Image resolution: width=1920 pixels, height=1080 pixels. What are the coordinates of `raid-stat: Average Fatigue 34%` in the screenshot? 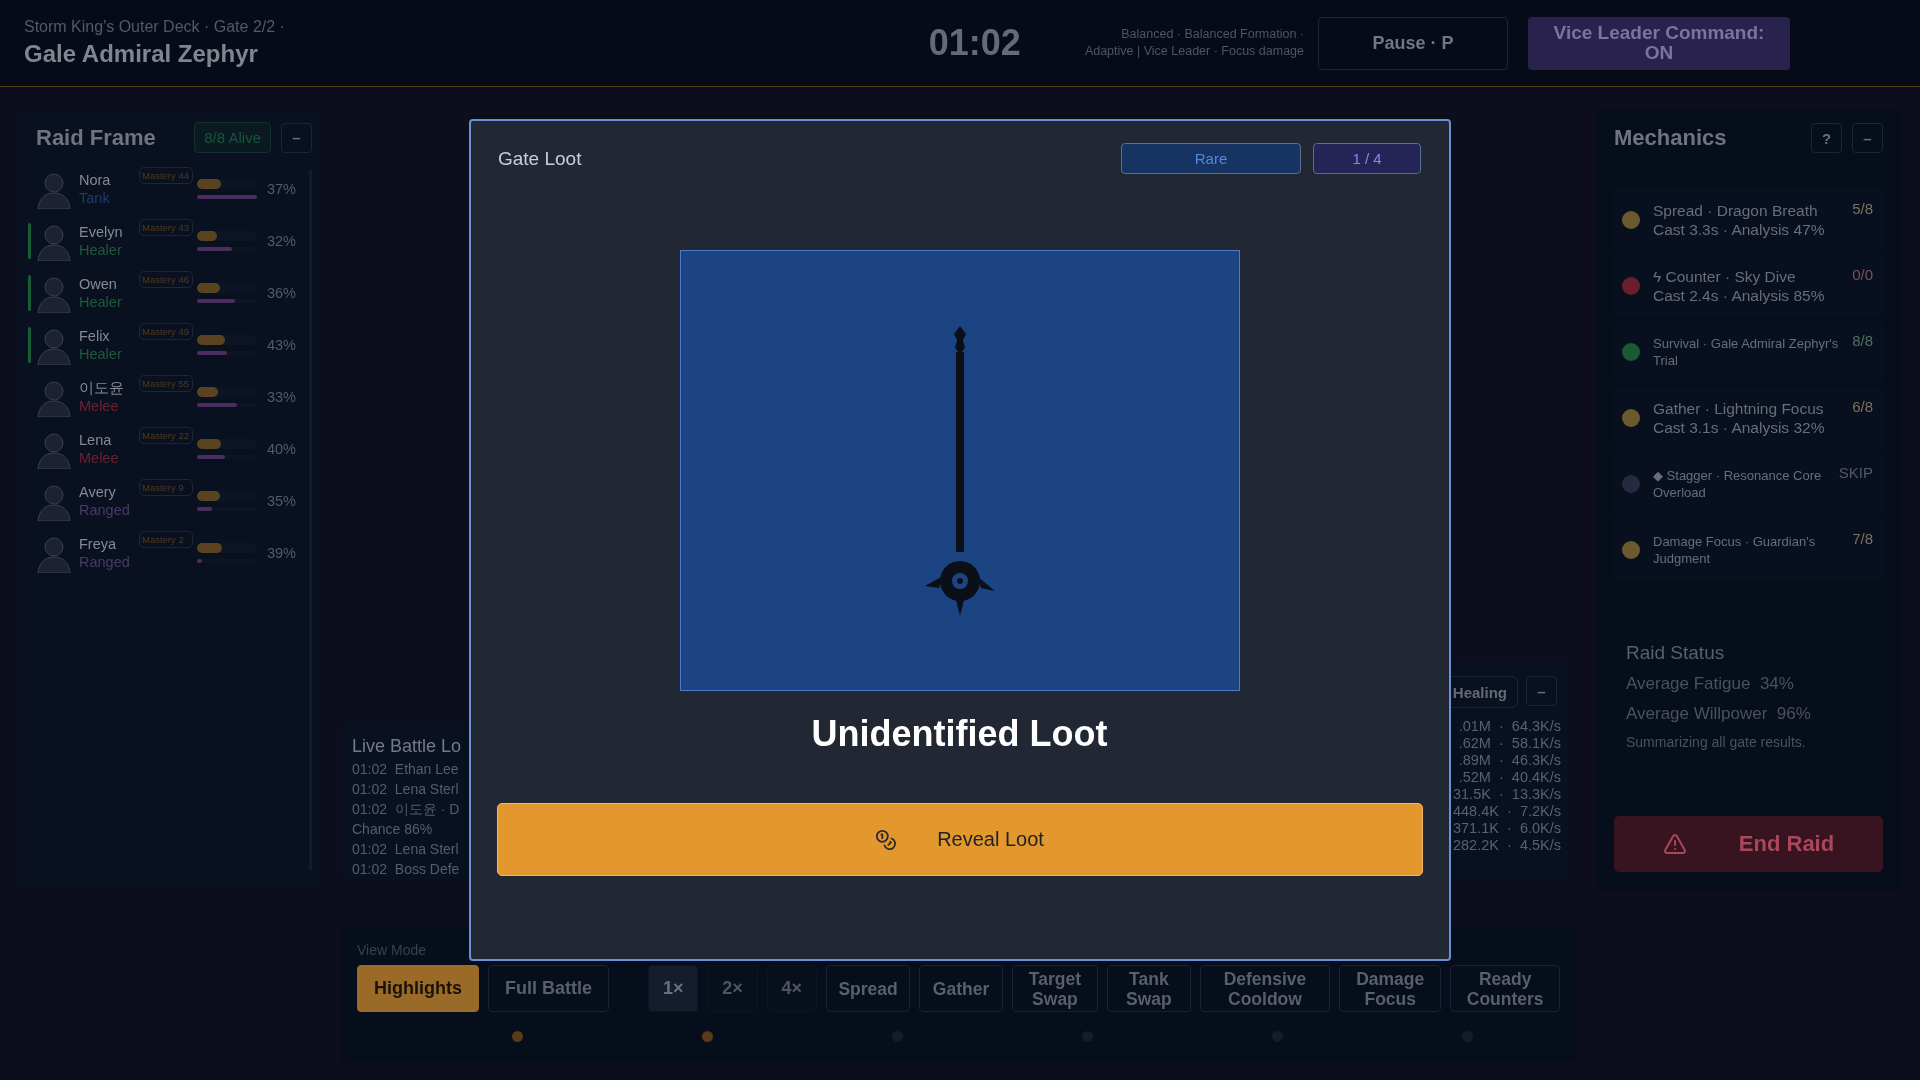 It's located at (1710, 684).